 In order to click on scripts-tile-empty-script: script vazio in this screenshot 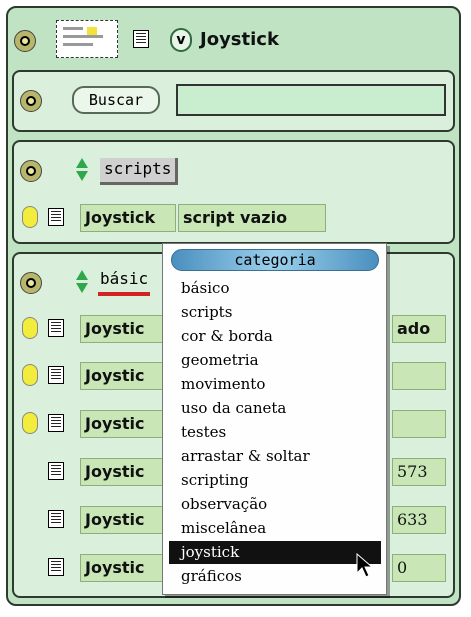, I will do `click(252, 218)`.